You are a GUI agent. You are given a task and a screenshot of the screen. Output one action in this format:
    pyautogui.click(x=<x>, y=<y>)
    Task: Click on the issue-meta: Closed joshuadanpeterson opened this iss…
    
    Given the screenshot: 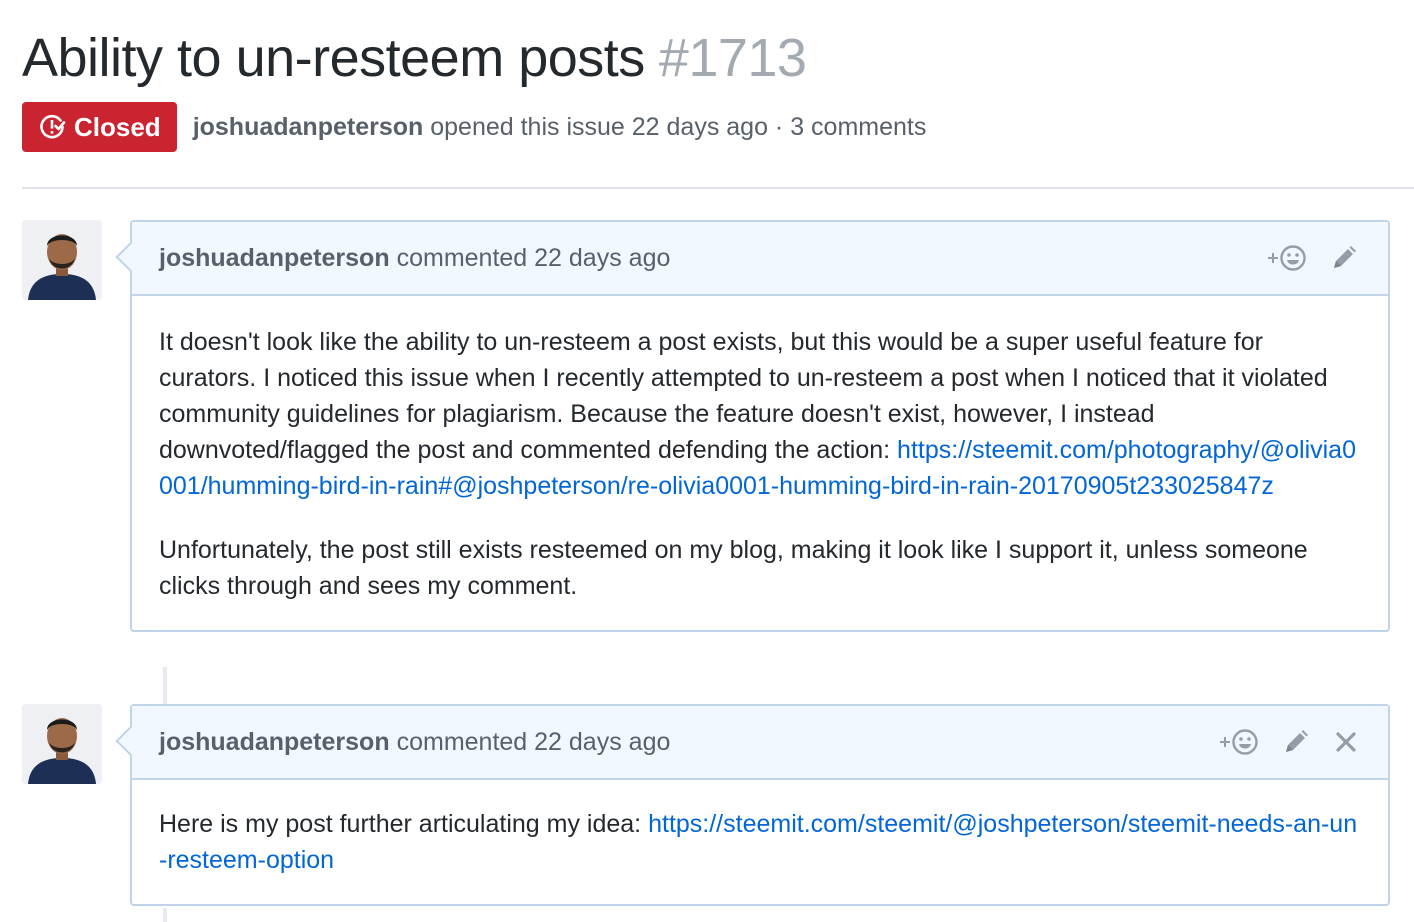 What is the action you would take?
    pyautogui.click(x=718, y=127)
    